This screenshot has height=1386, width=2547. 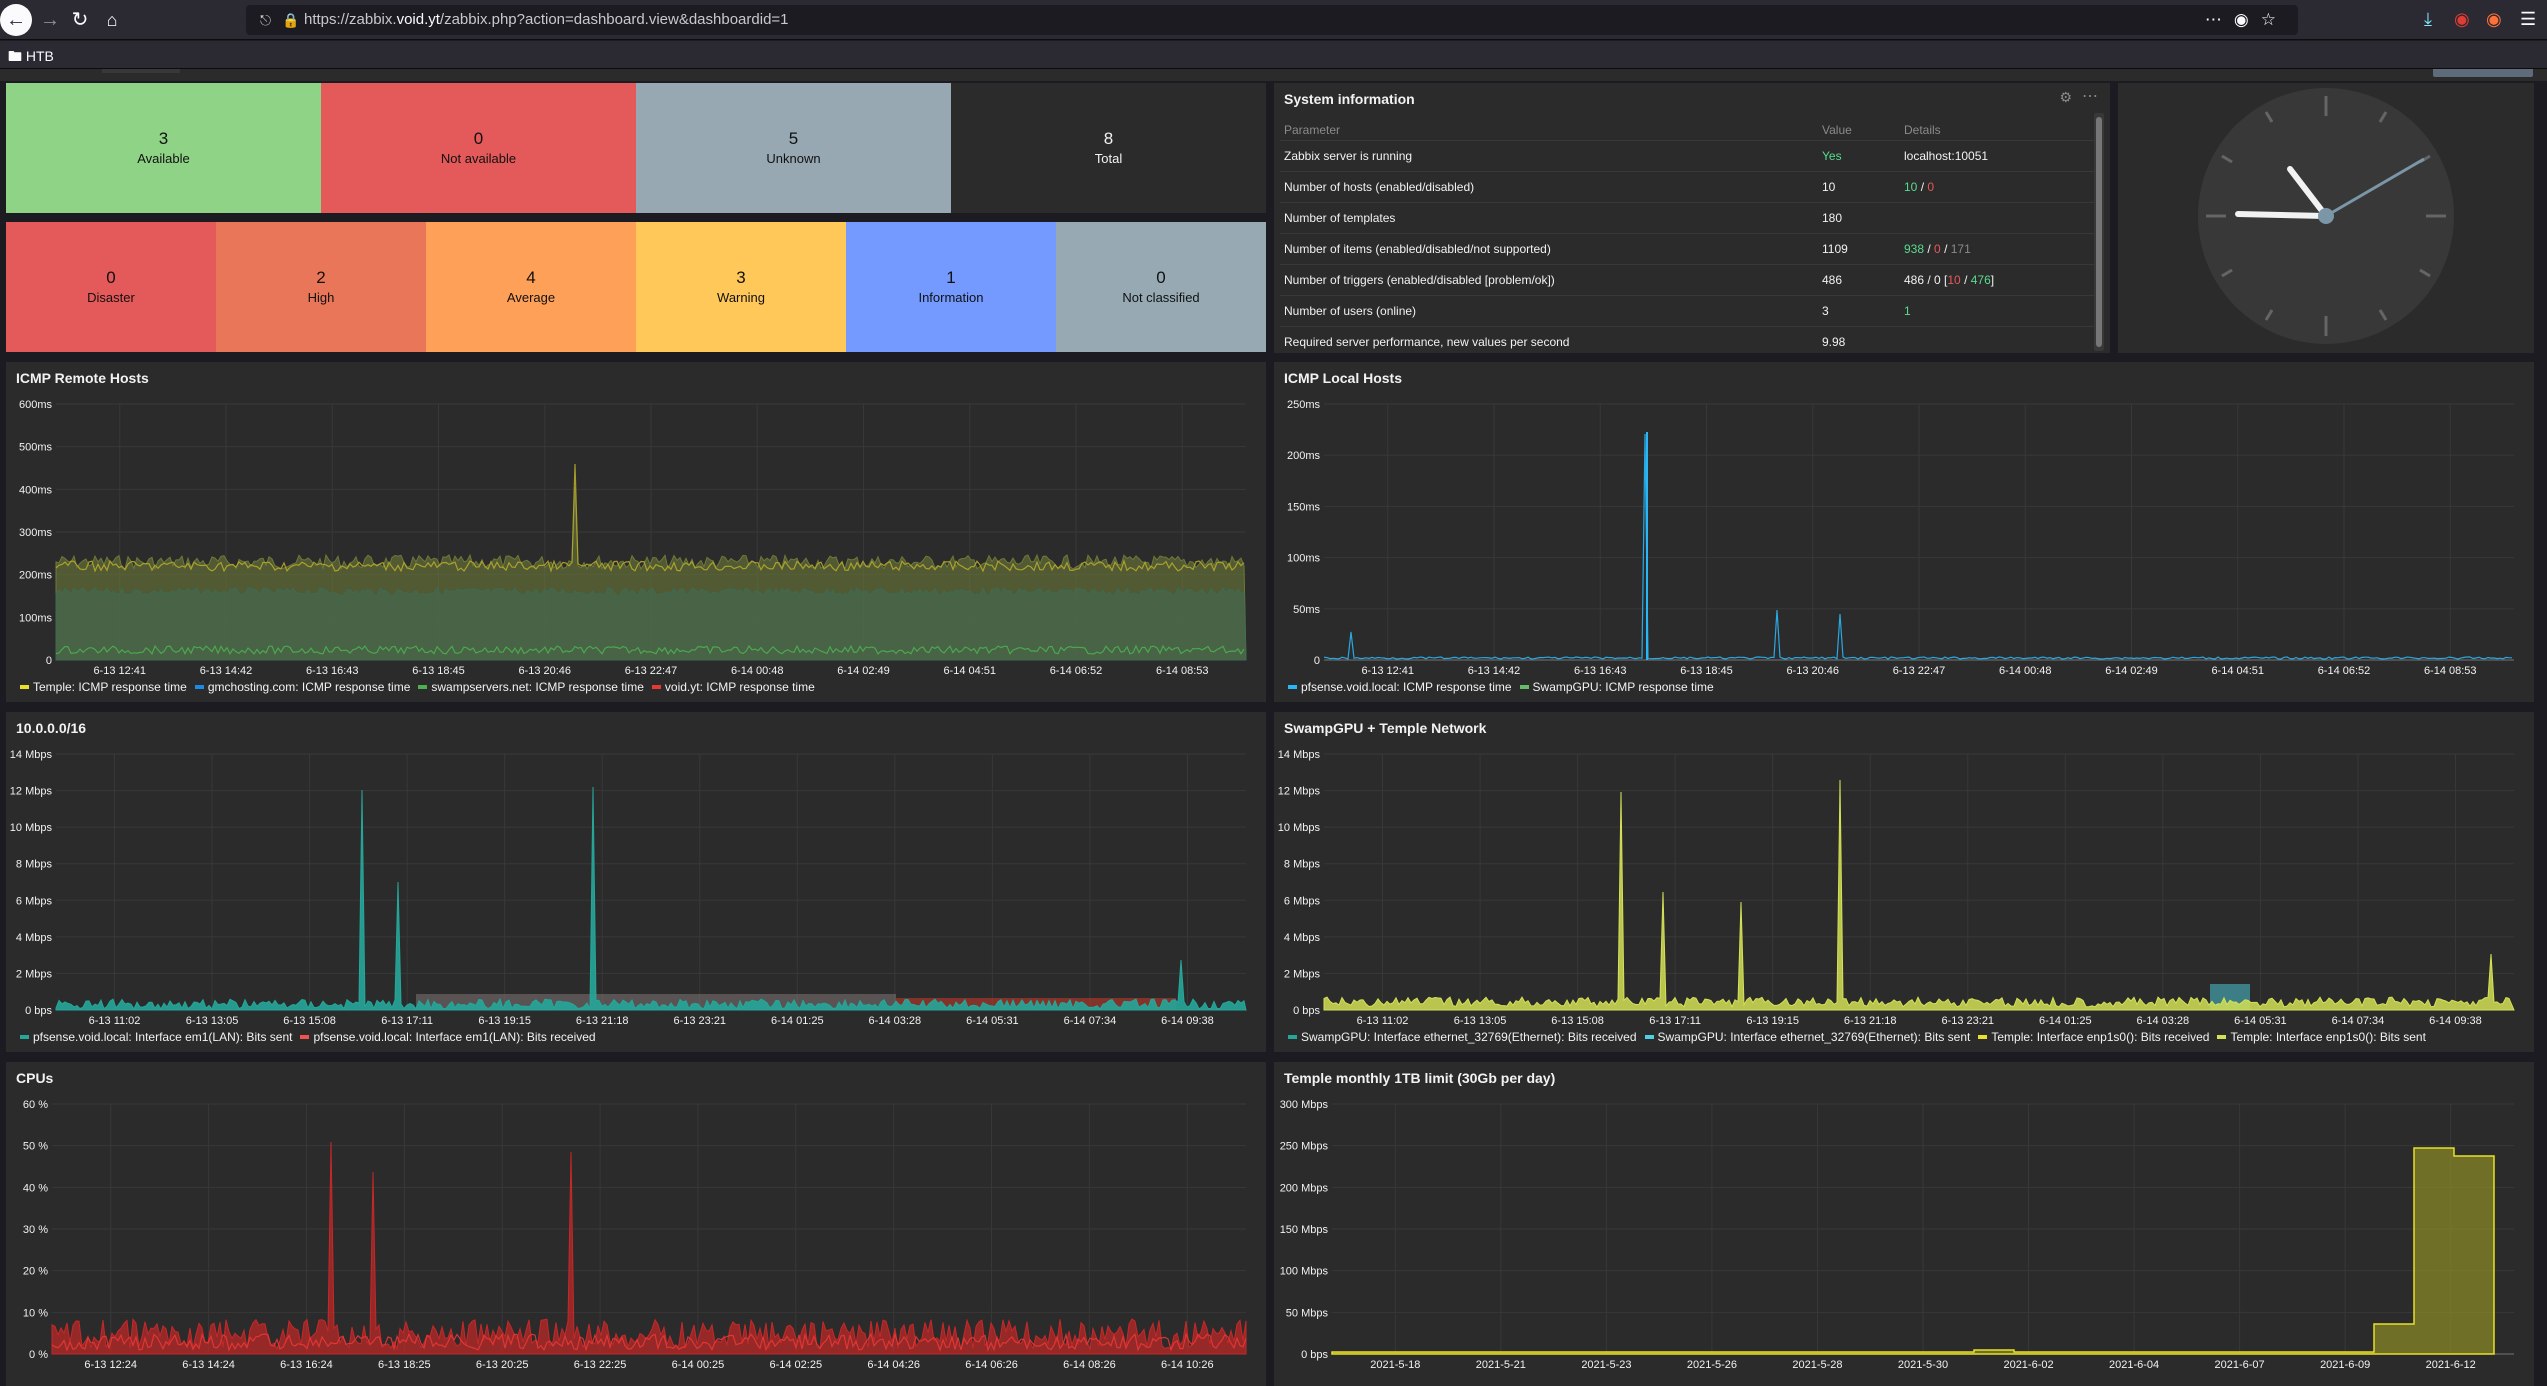 I want to click on y-tick-label: 8 Mbps, so click(x=1302, y=865).